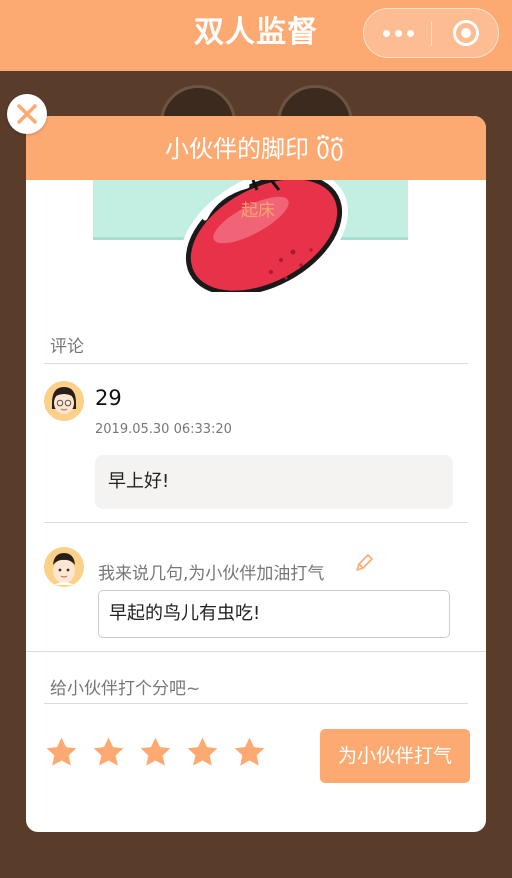 This screenshot has width=512, height=878. Describe the element at coordinates (163, 429) in the screenshot. I see `comment-timestamp: 2019.05.30 06:33:20` at that location.